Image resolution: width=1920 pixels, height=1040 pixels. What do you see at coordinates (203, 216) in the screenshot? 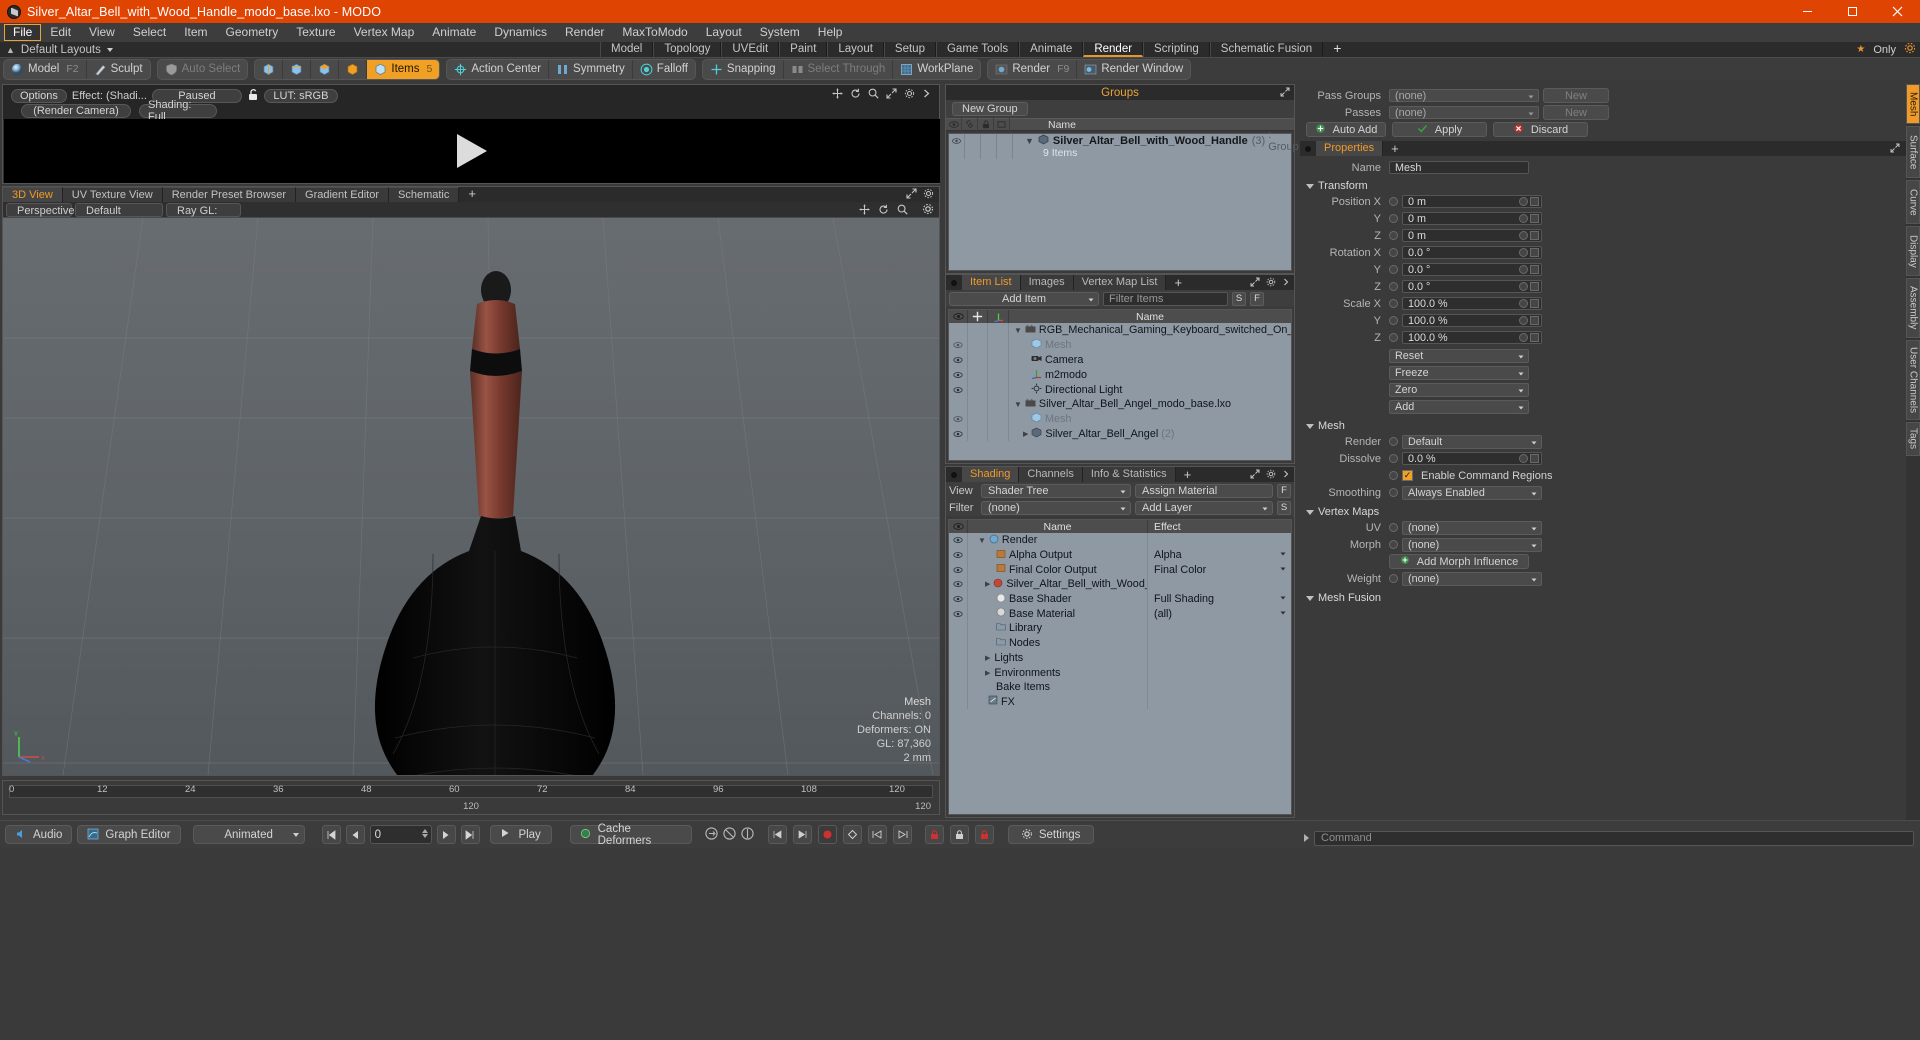
I see `ray-gl-button: Ray GL: Off` at bounding box center [203, 216].